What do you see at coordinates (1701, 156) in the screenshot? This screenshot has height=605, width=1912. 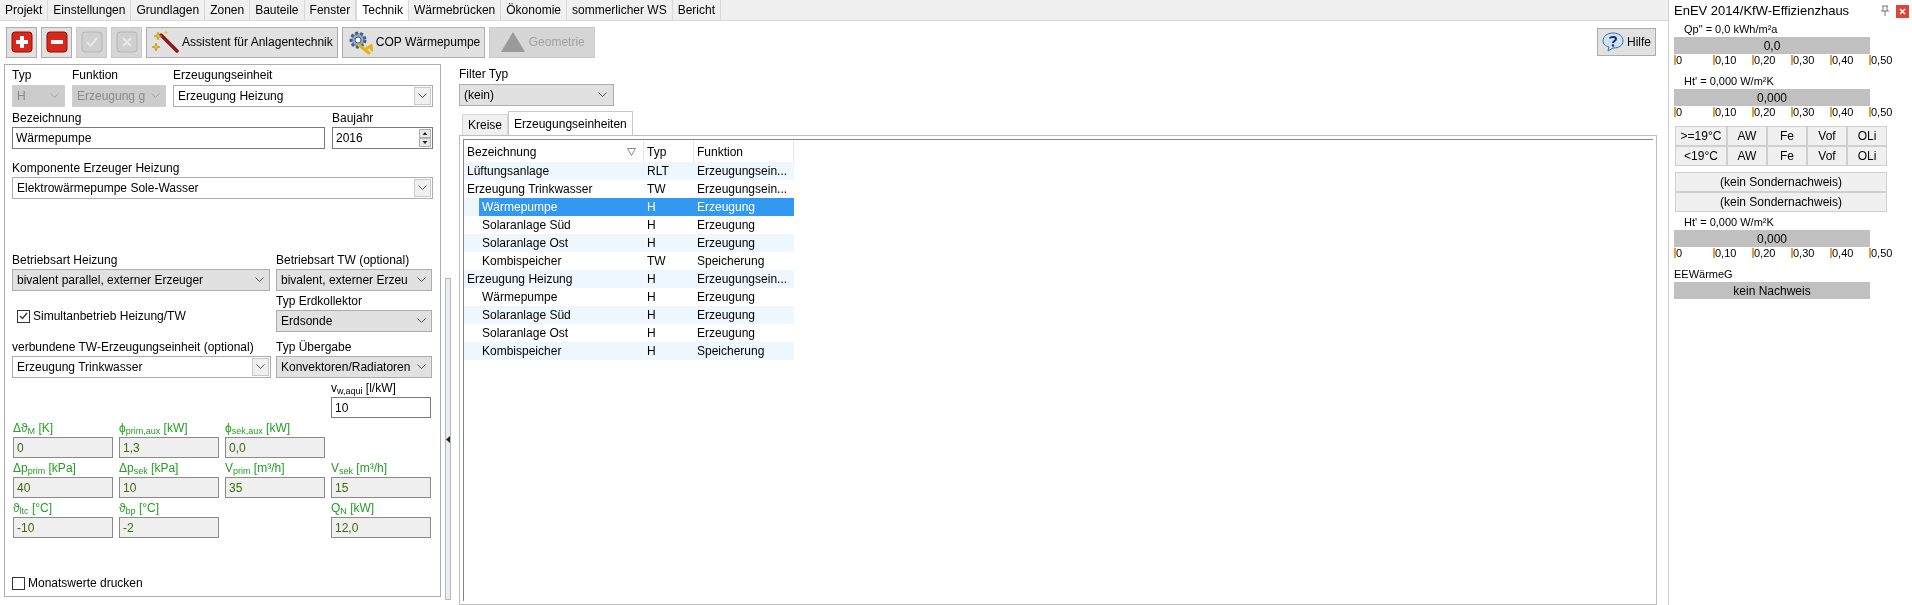 I see `temperature-cell: <19°C` at bounding box center [1701, 156].